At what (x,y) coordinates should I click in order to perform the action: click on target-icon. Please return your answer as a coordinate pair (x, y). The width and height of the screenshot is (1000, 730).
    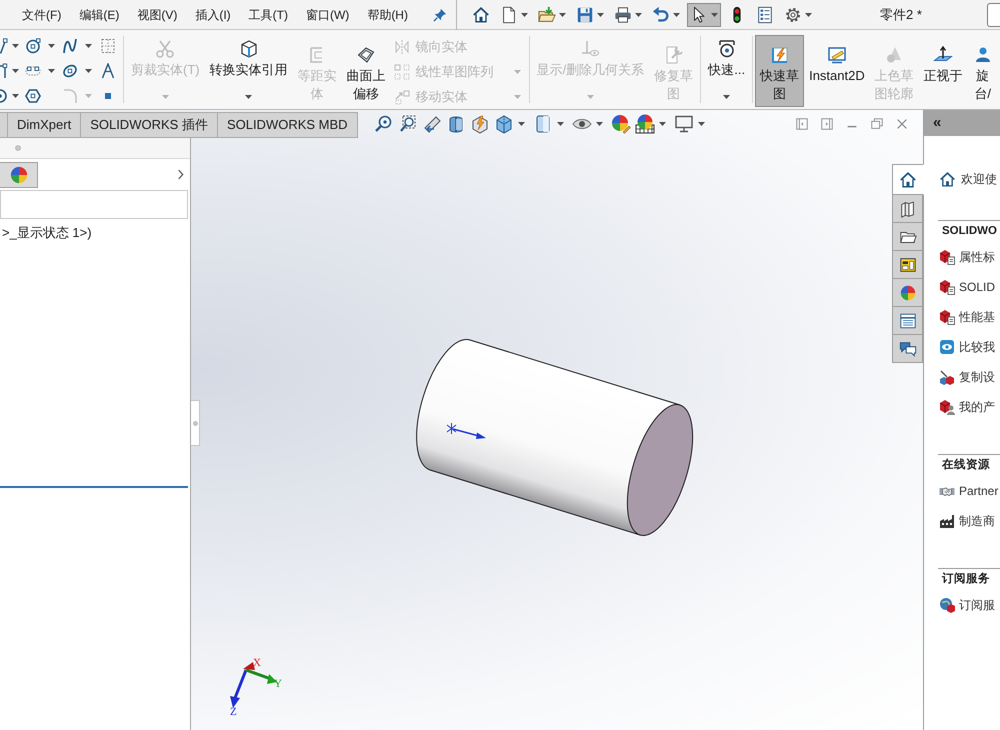
    Looking at the image, I should click on (726, 49).